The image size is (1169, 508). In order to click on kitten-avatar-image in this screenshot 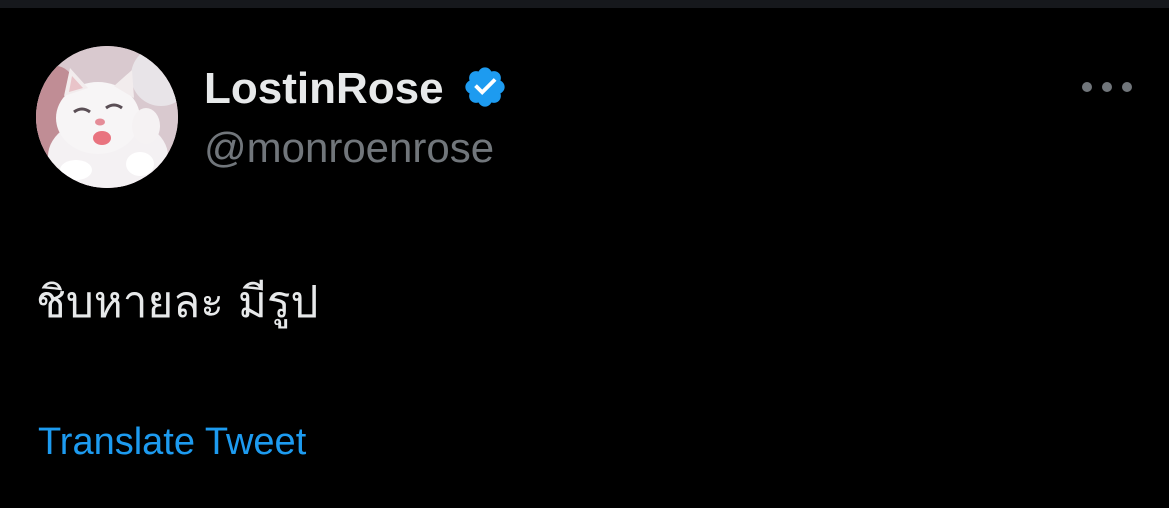, I will do `click(107, 117)`.